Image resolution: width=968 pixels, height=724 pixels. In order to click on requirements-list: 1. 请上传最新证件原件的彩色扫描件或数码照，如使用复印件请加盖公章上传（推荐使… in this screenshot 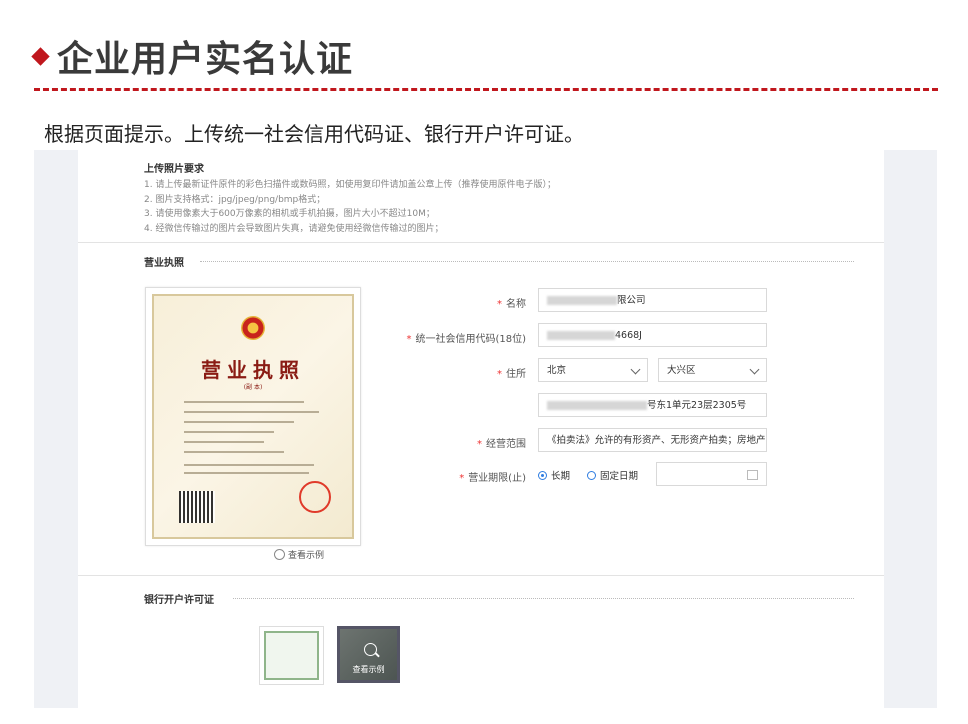, I will do `click(350, 207)`.